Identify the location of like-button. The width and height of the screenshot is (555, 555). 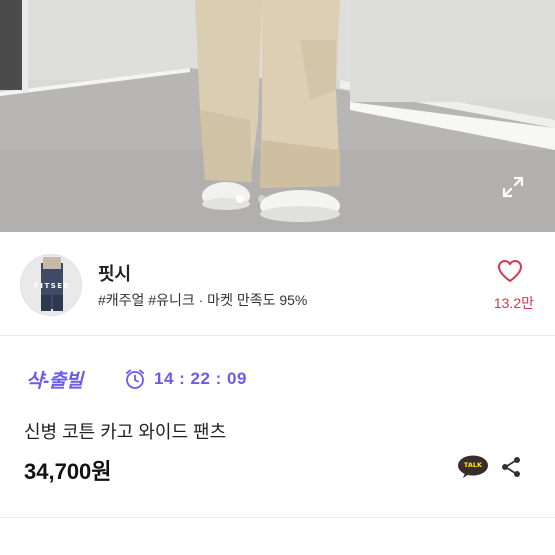
(510, 271).